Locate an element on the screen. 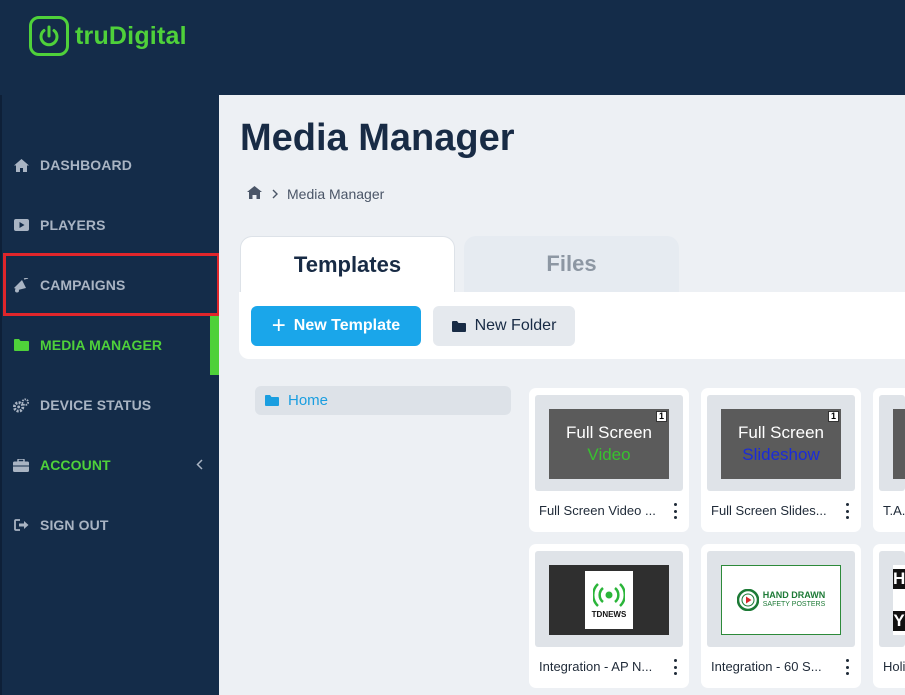 This screenshot has height=695, width=905. sidebar-item-dashboard: DASHBOARD is located at coordinates (111, 165).